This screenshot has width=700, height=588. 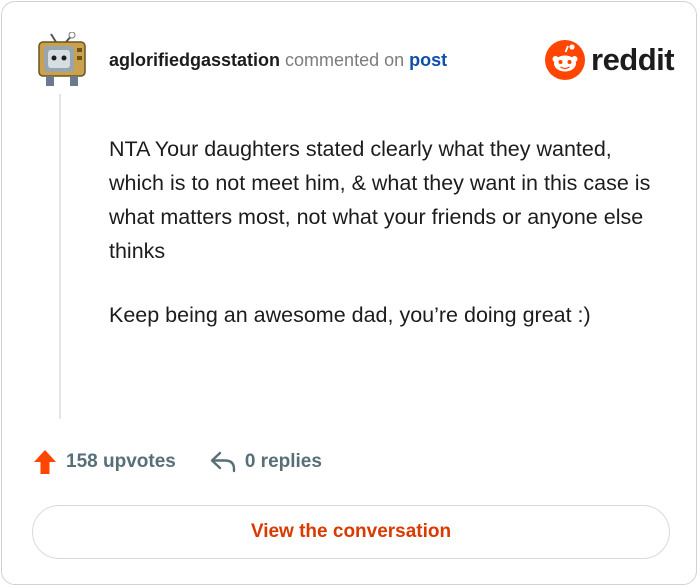 I want to click on view-conversation-button: View the conversation, so click(x=351, y=532).